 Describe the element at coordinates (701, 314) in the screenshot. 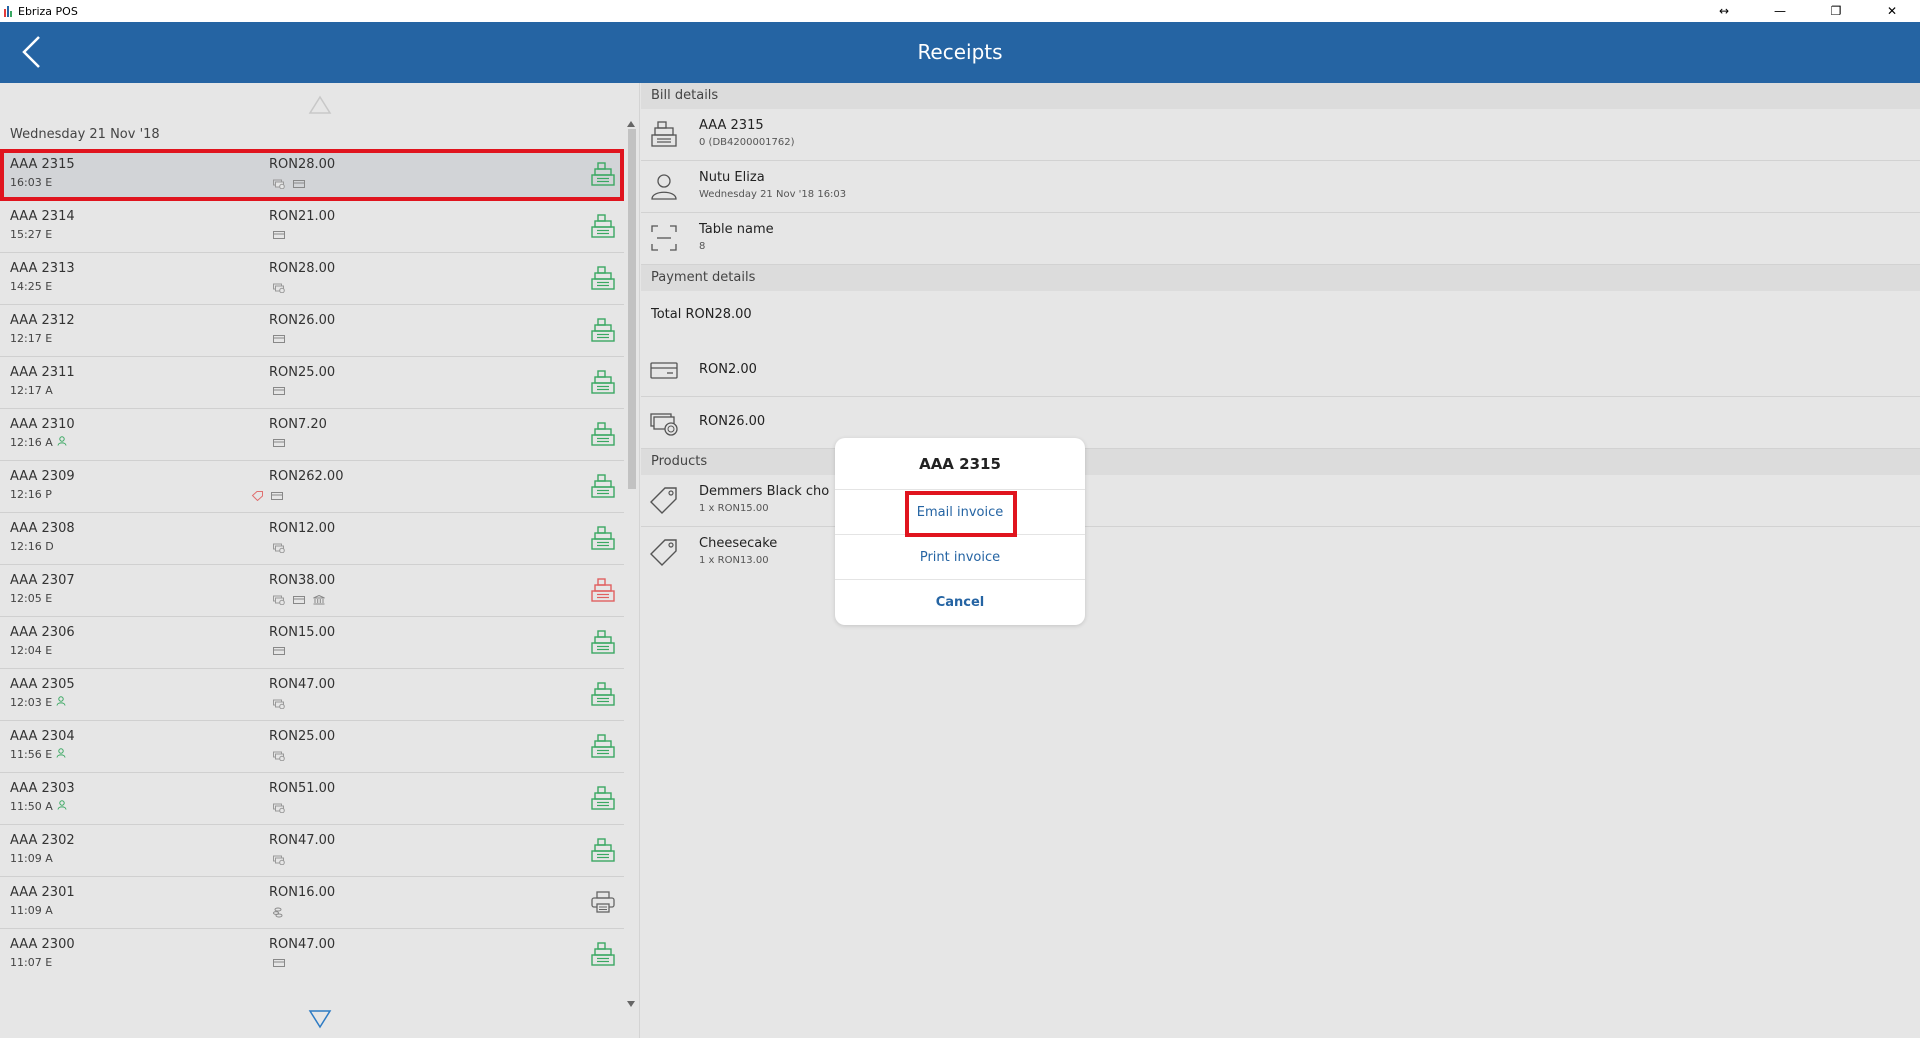

I see `payment-total: Total RON28.00` at that location.